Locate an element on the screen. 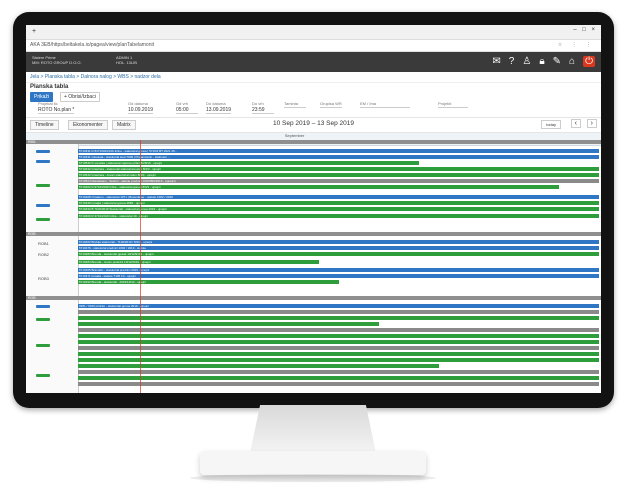 This screenshot has height=492, width=625. browser-tab-bar: + – □ × is located at coordinates (313, 32).